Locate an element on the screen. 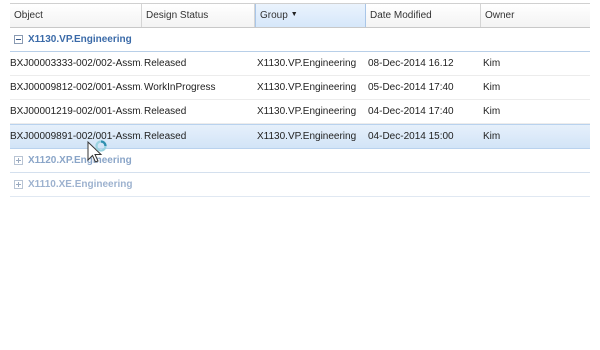 The width and height of the screenshot is (600, 350). column-header-date-modified: Date Modified is located at coordinates (423, 15).